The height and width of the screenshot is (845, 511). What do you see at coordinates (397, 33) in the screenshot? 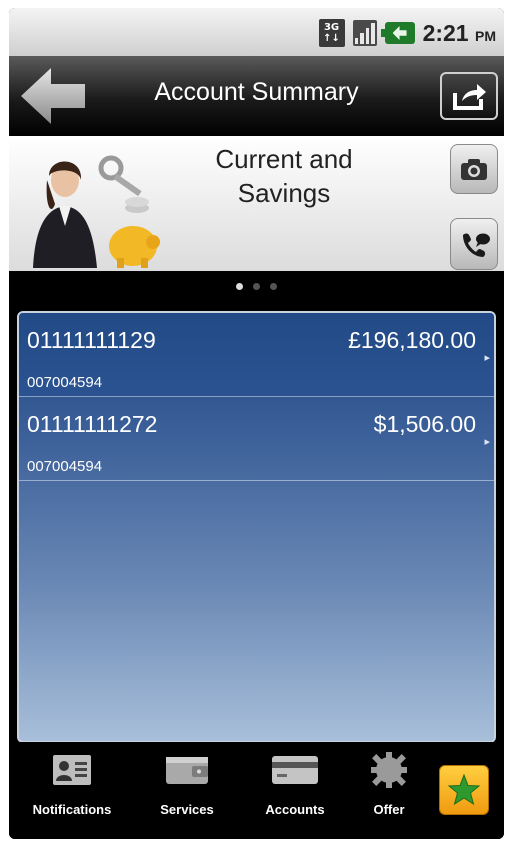
I see `battery-charging-icon` at bounding box center [397, 33].